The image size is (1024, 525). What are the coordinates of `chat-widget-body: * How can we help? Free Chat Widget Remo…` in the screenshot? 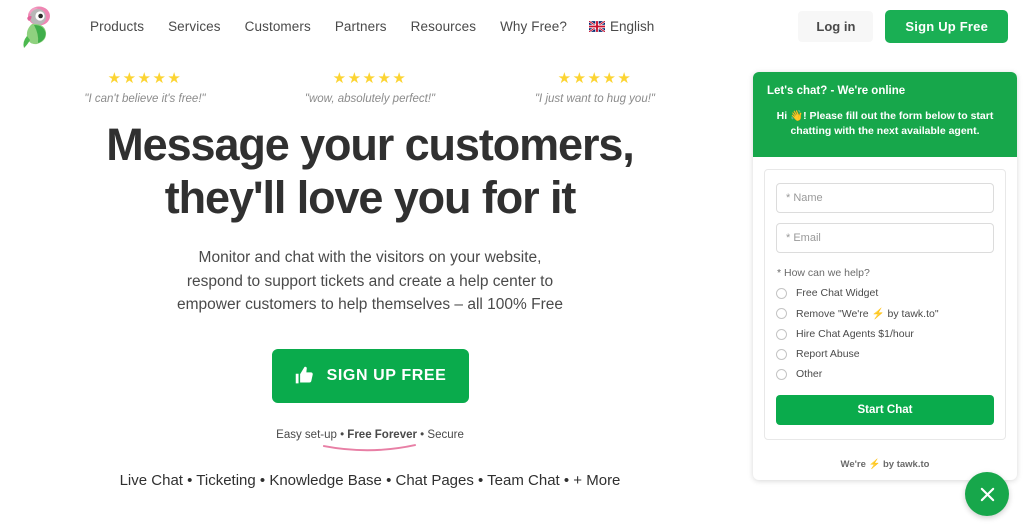 It's located at (885, 304).